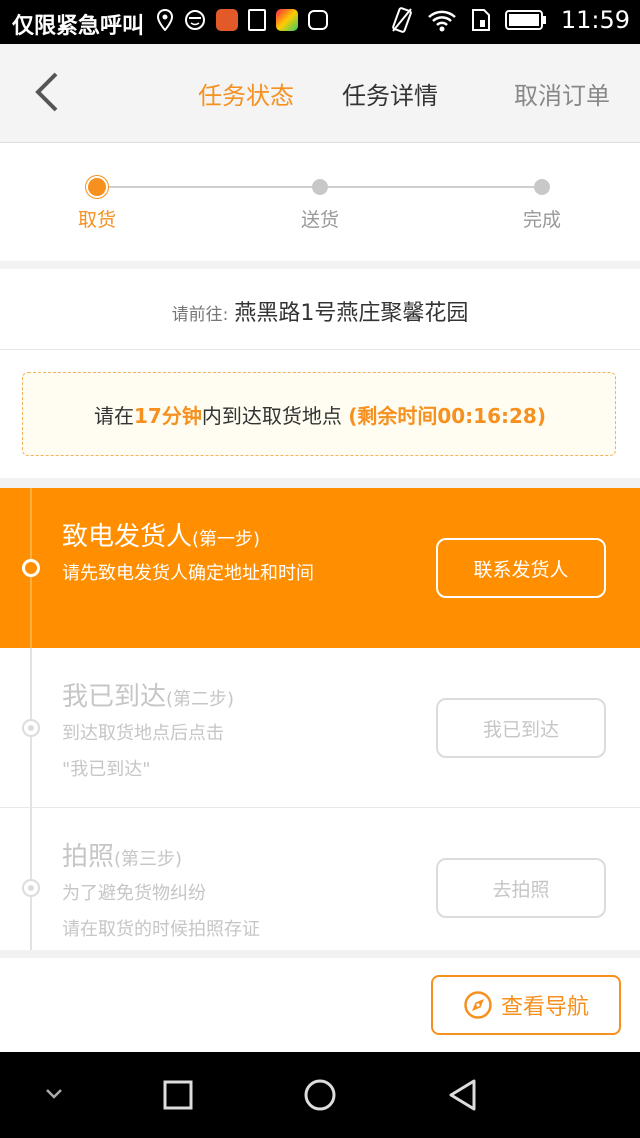  What do you see at coordinates (320, 1005) in the screenshot?
I see `bottom-action-bar: 查看导航` at bounding box center [320, 1005].